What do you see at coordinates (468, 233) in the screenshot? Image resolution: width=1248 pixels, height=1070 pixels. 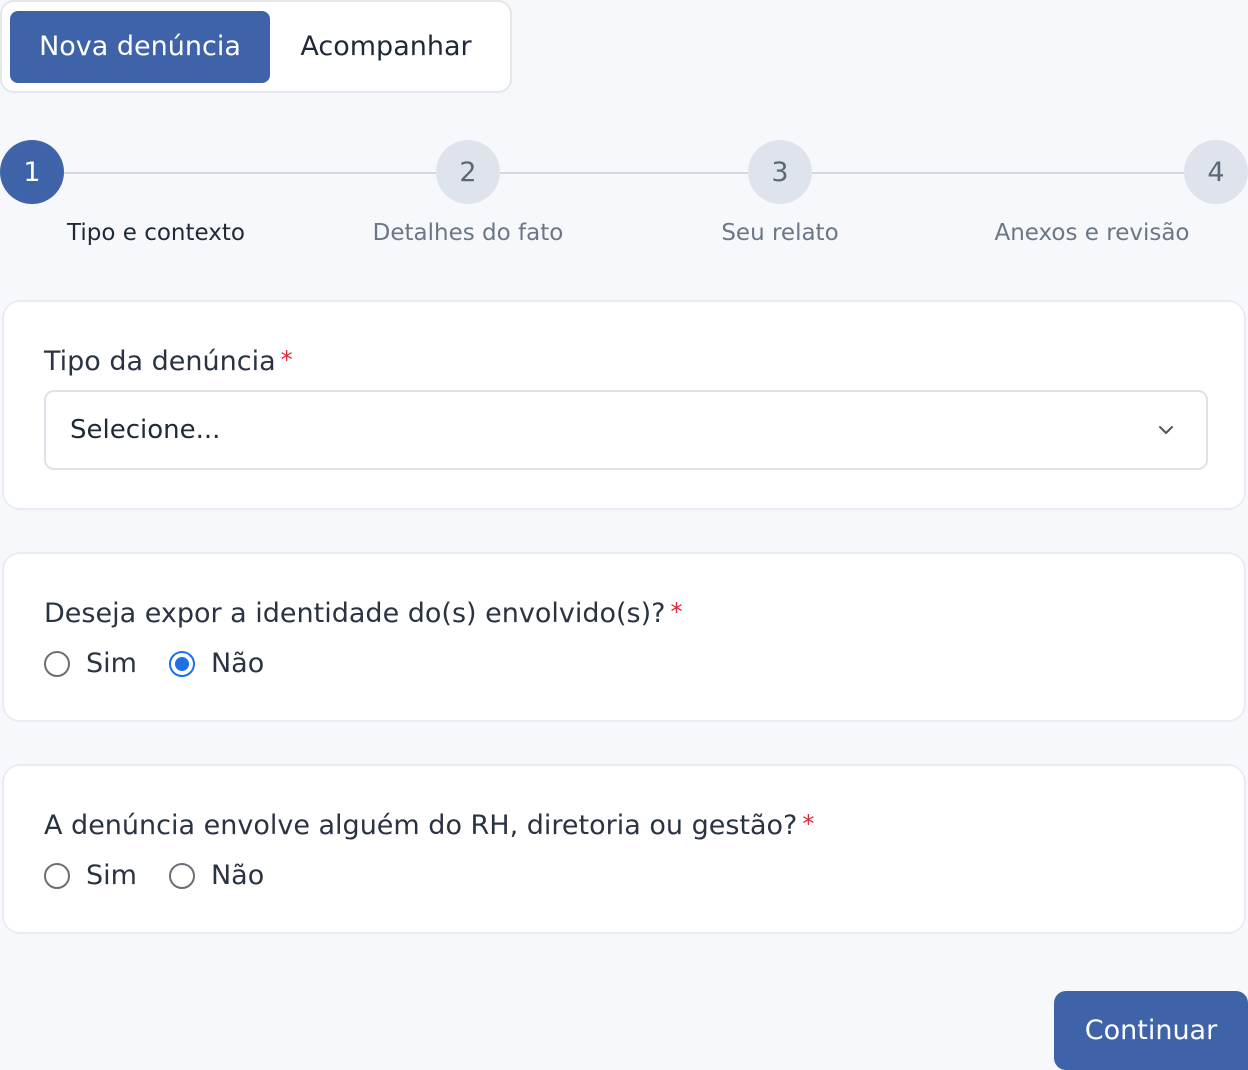 I see `step-2-label: Detalhes do fato` at bounding box center [468, 233].